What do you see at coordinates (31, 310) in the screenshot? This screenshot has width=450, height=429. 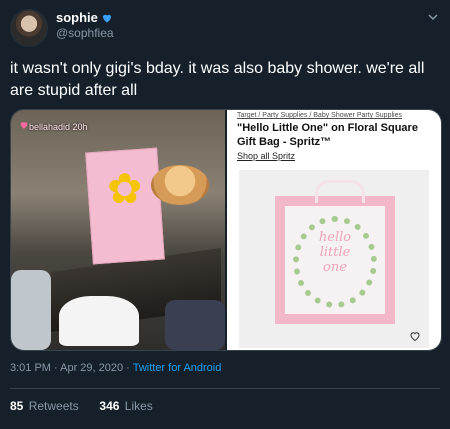 I see `chair-shape` at bounding box center [31, 310].